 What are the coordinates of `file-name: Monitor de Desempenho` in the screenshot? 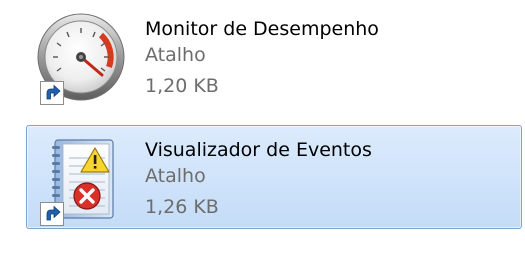 It's located at (262, 29).